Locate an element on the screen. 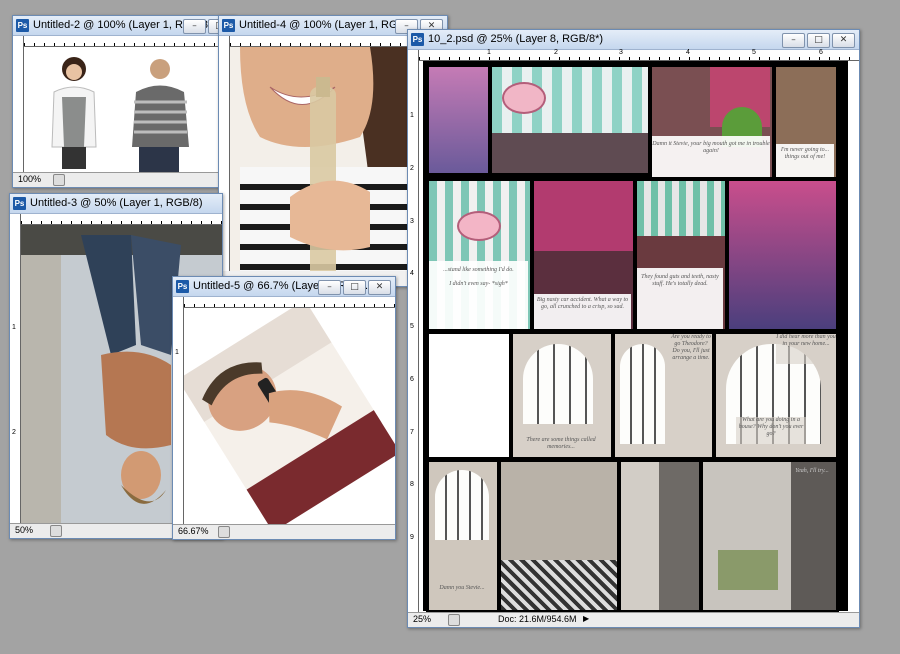 The width and height of the screenshot is (900, 654). ruler-mark: 8 is located at coordinates (412, 484).